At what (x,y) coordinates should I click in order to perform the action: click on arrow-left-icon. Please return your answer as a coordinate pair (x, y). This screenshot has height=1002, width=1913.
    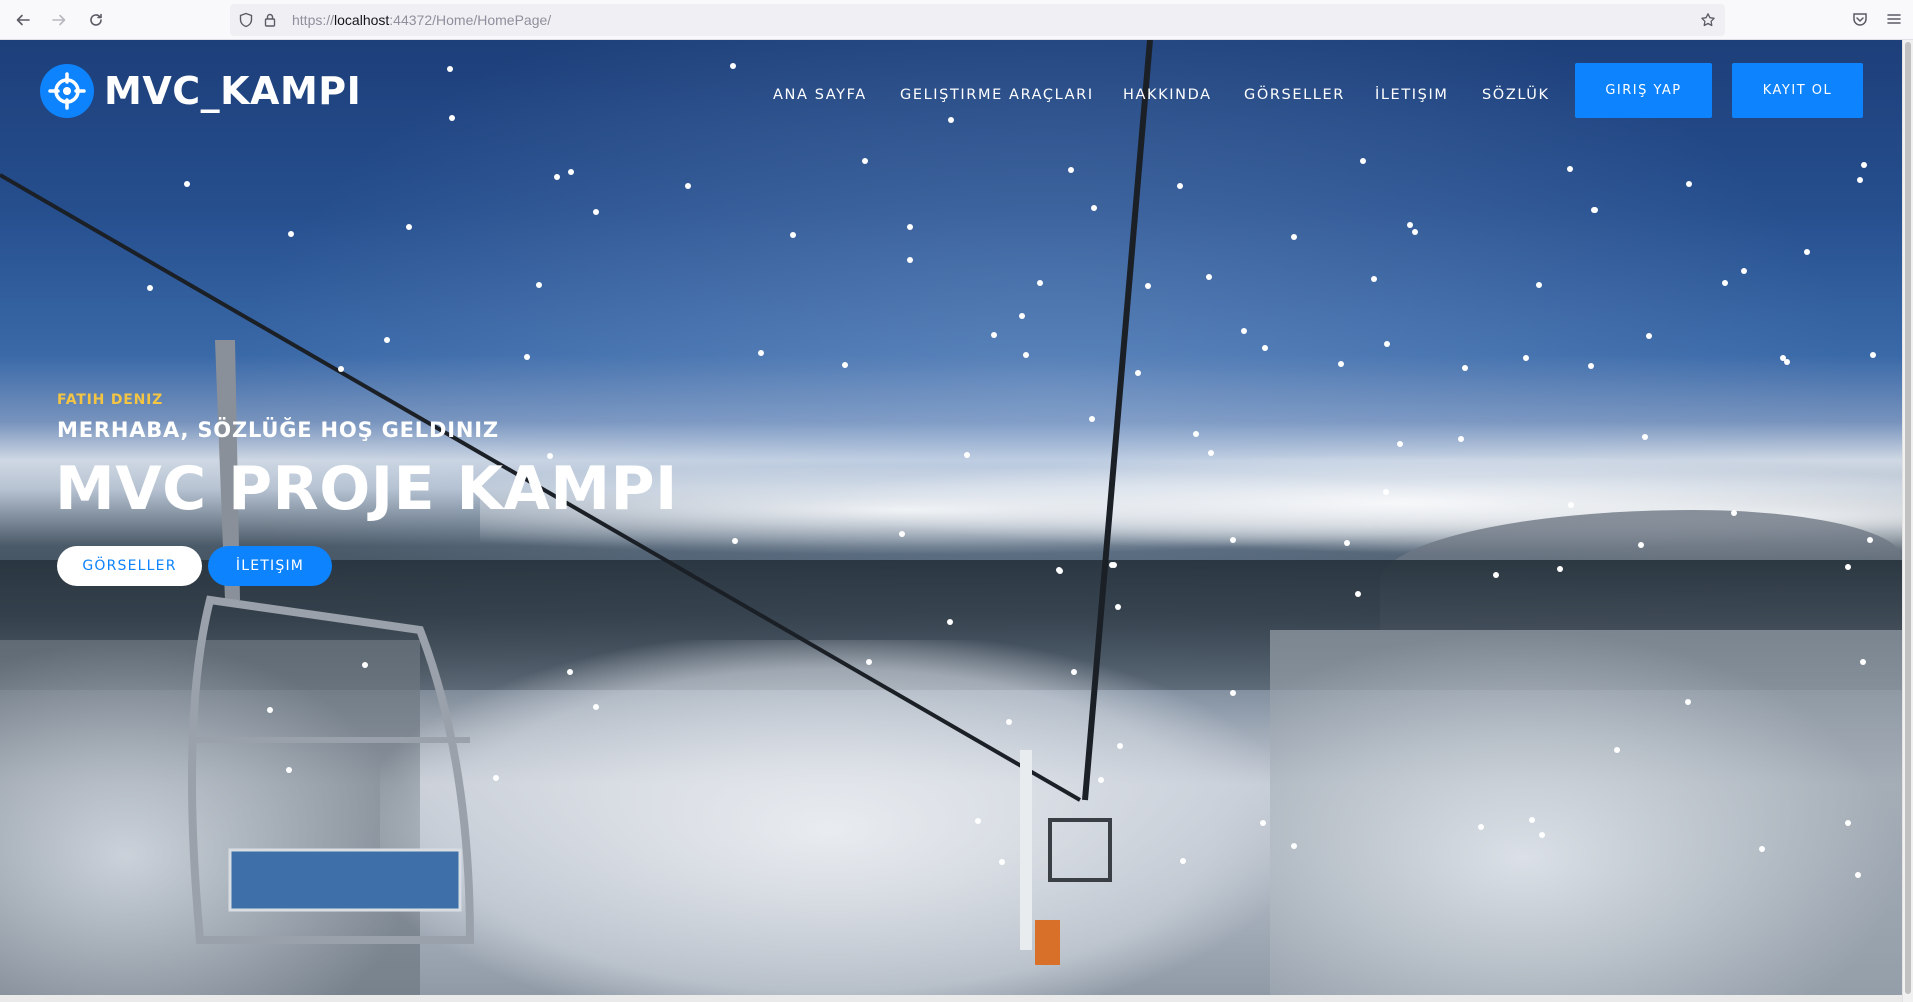
    Looking at the image, I should click on (23, 20).